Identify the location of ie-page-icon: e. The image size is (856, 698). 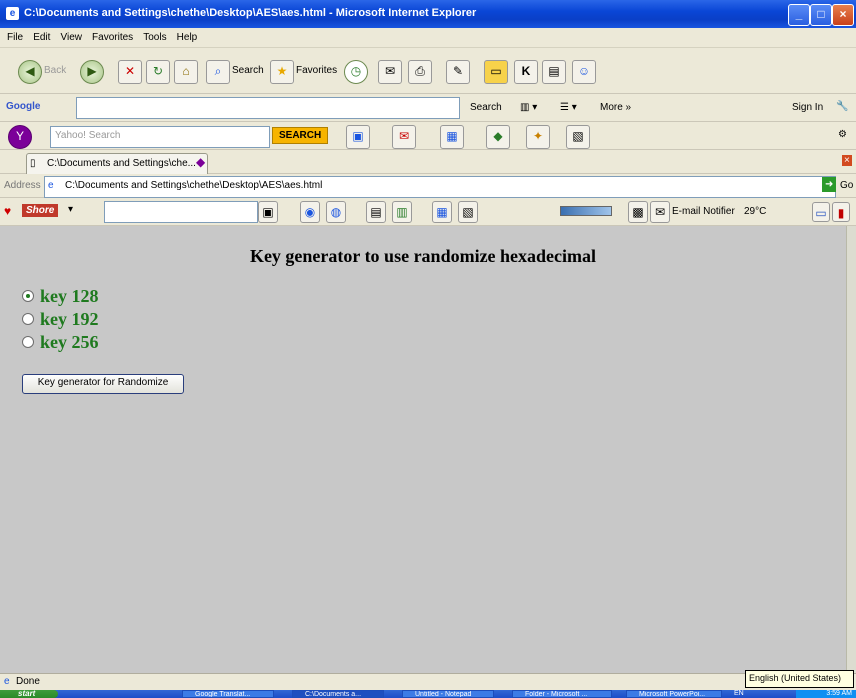
(51, 185).